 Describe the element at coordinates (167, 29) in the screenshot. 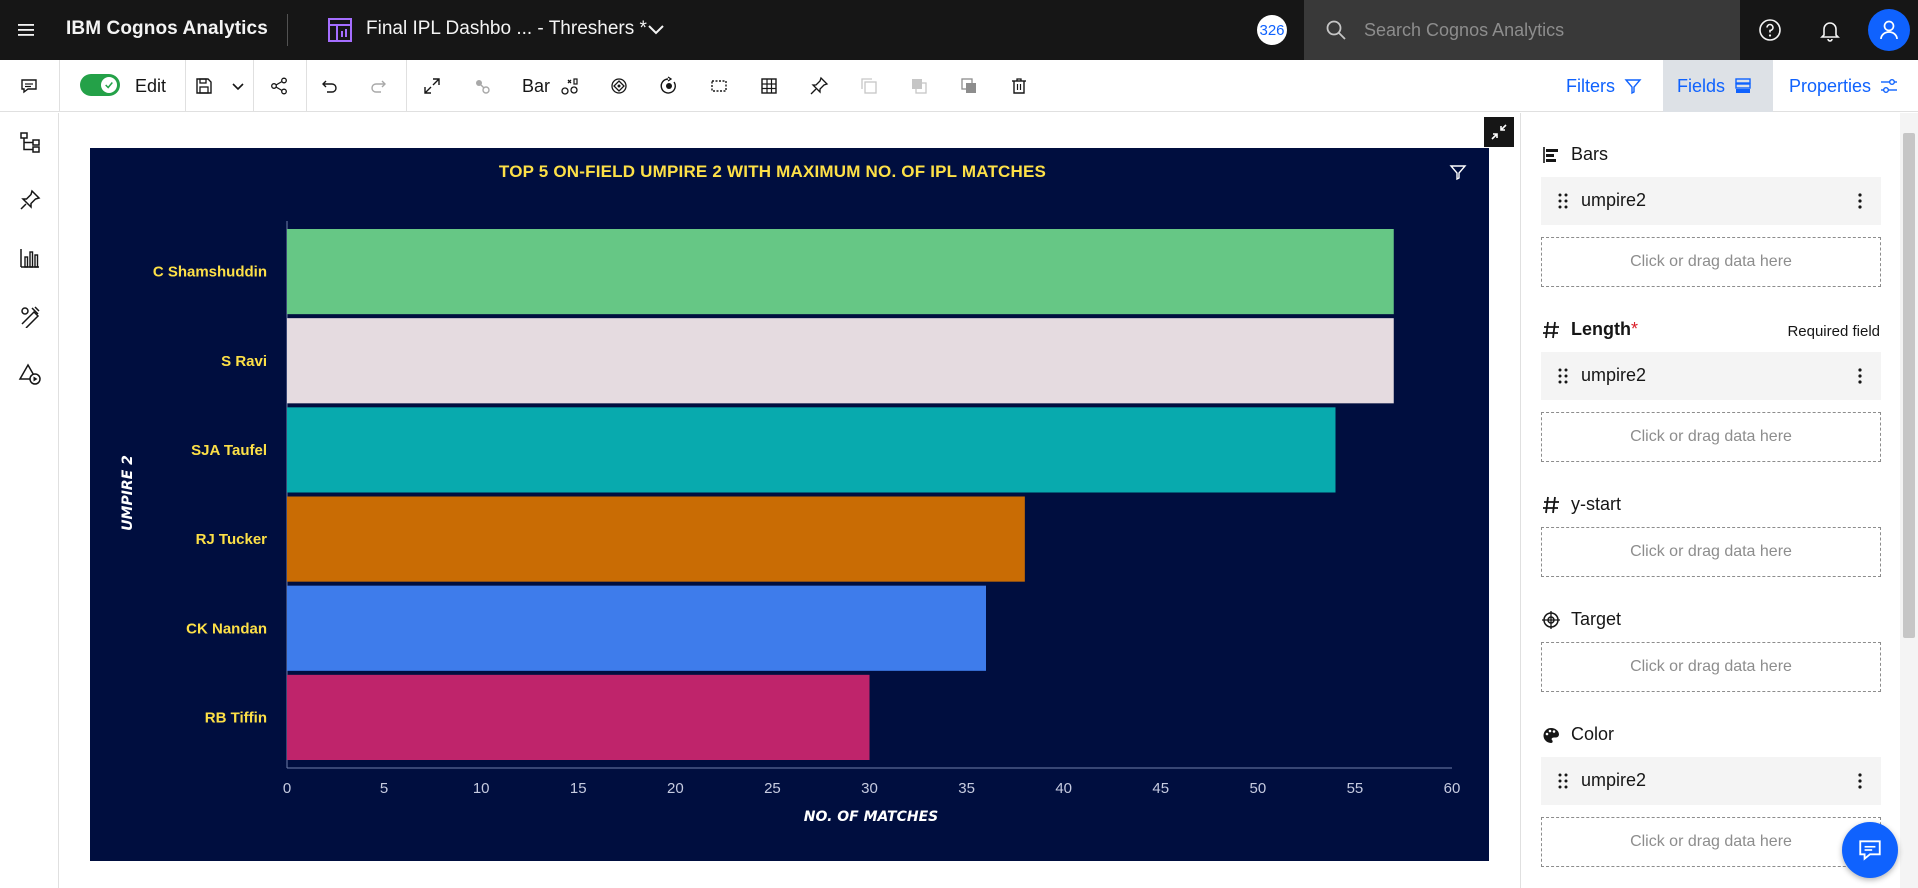

I see `app-title: IBM Cognos Analytics` at that location.